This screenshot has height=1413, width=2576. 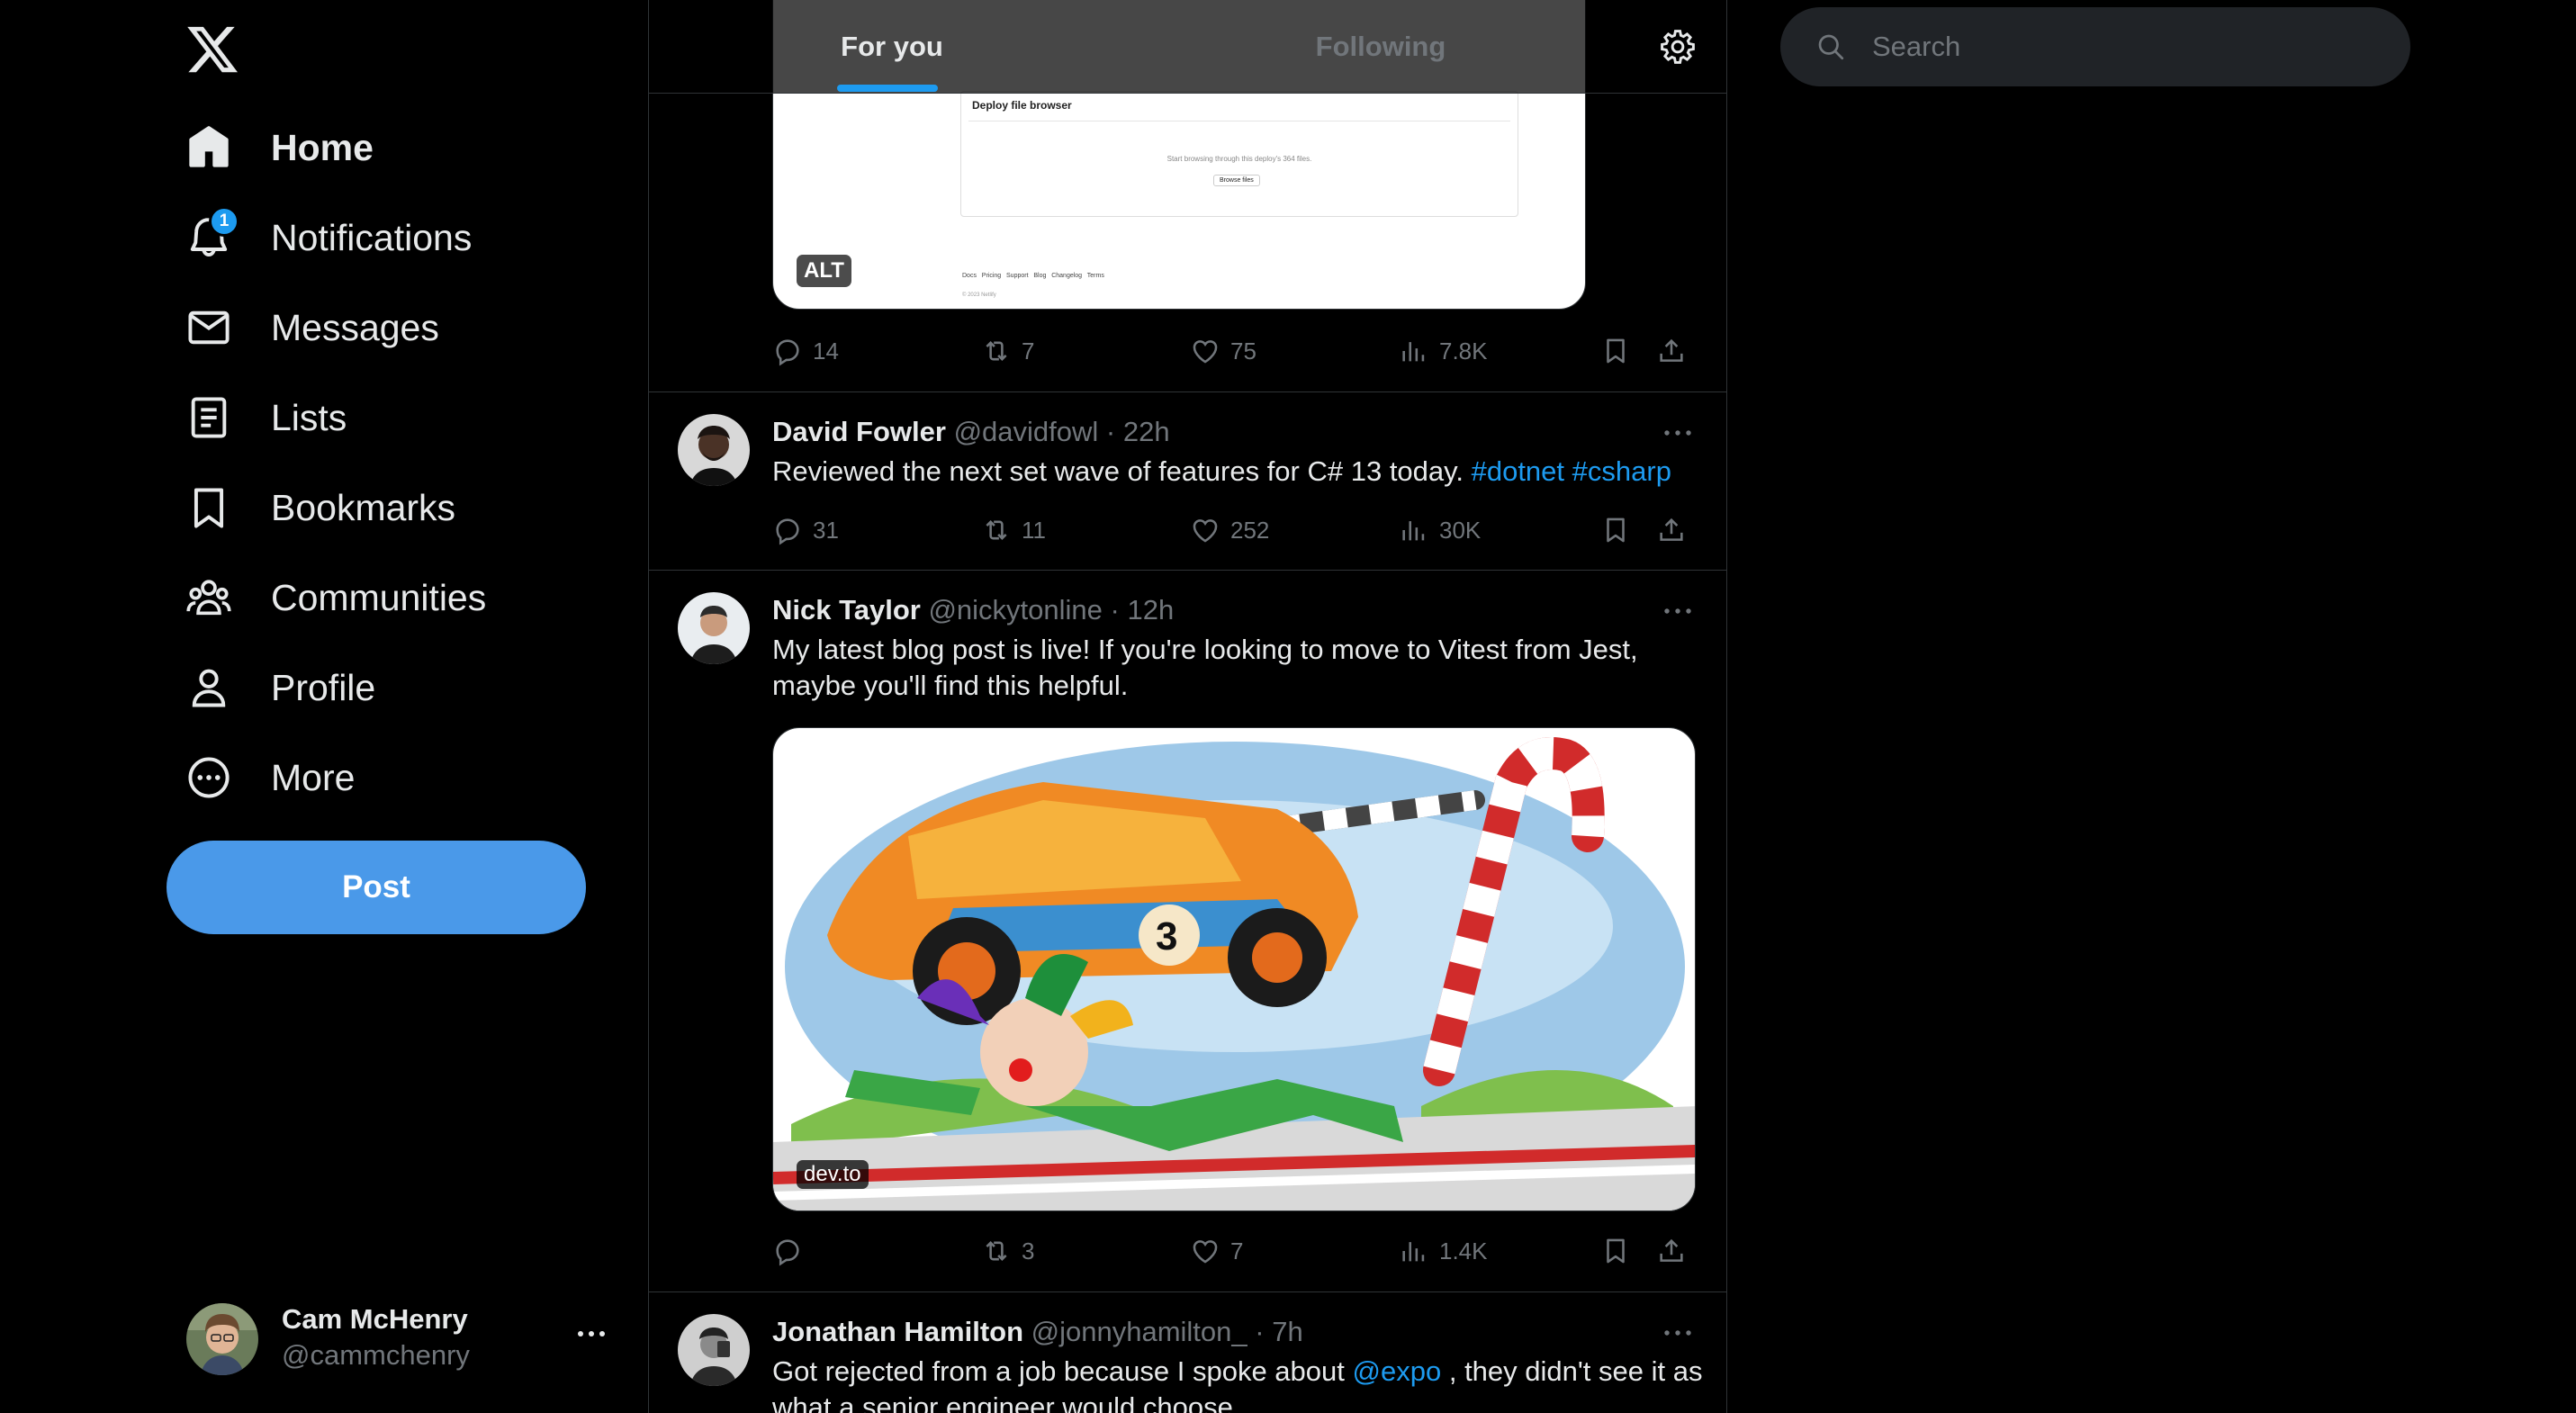 I want to click on active-tab-indicator, so click(x=887, y=89).